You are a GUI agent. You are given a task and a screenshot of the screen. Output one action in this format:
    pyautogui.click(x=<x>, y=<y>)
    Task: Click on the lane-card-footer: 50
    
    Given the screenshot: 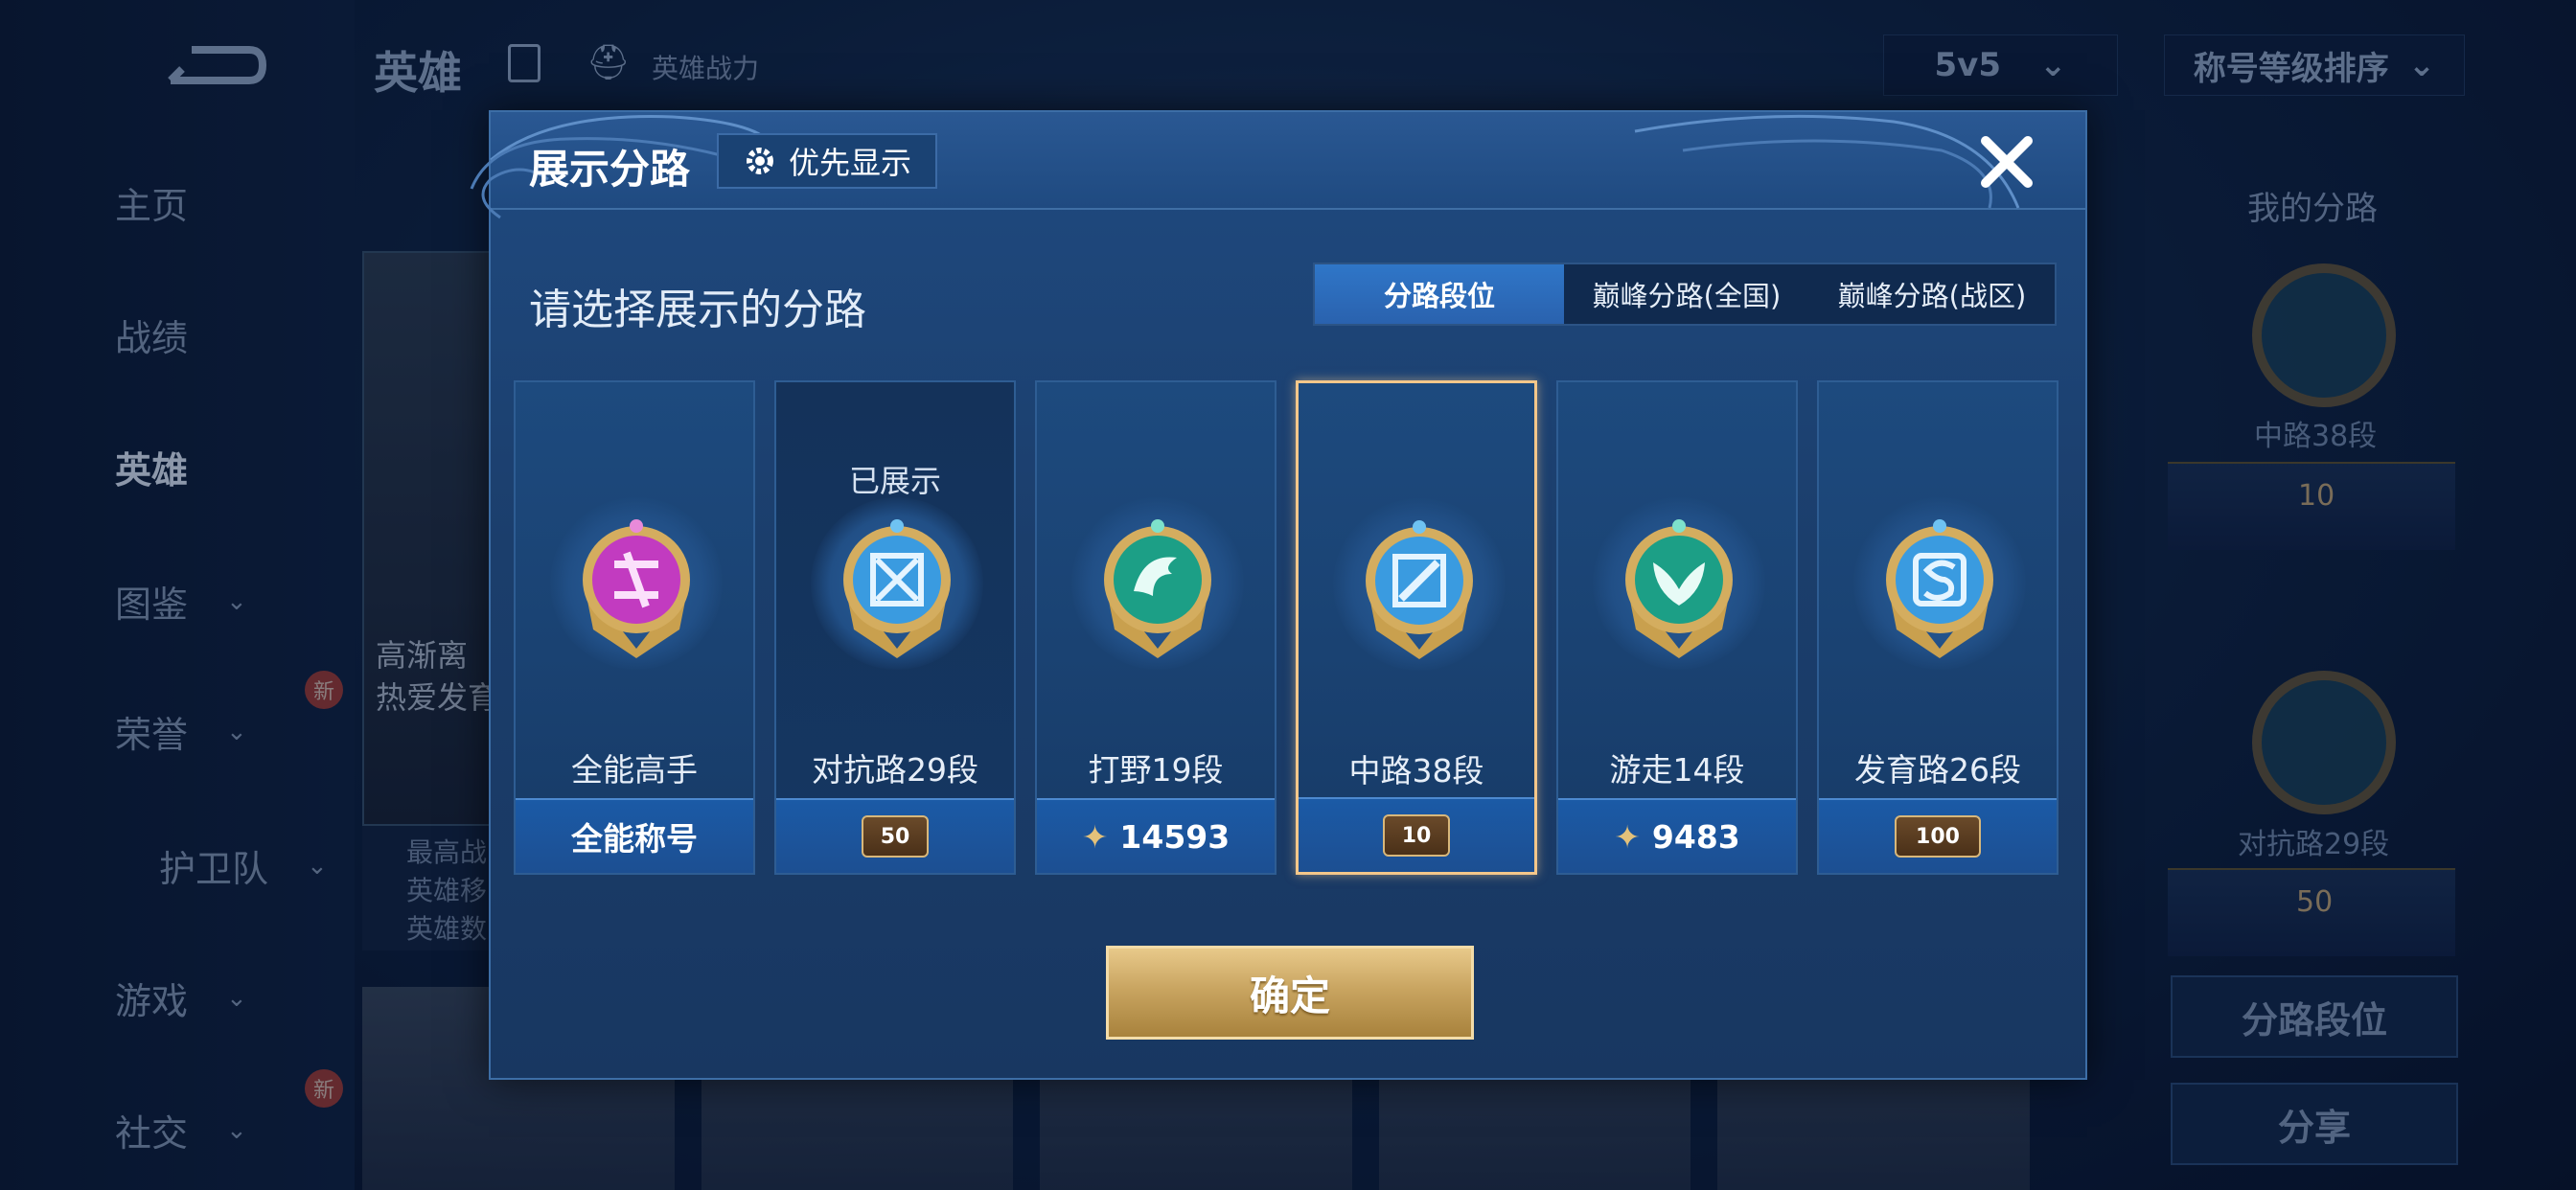 What is the action you would take?
    pyautogui.click(x=895, y=836)
    